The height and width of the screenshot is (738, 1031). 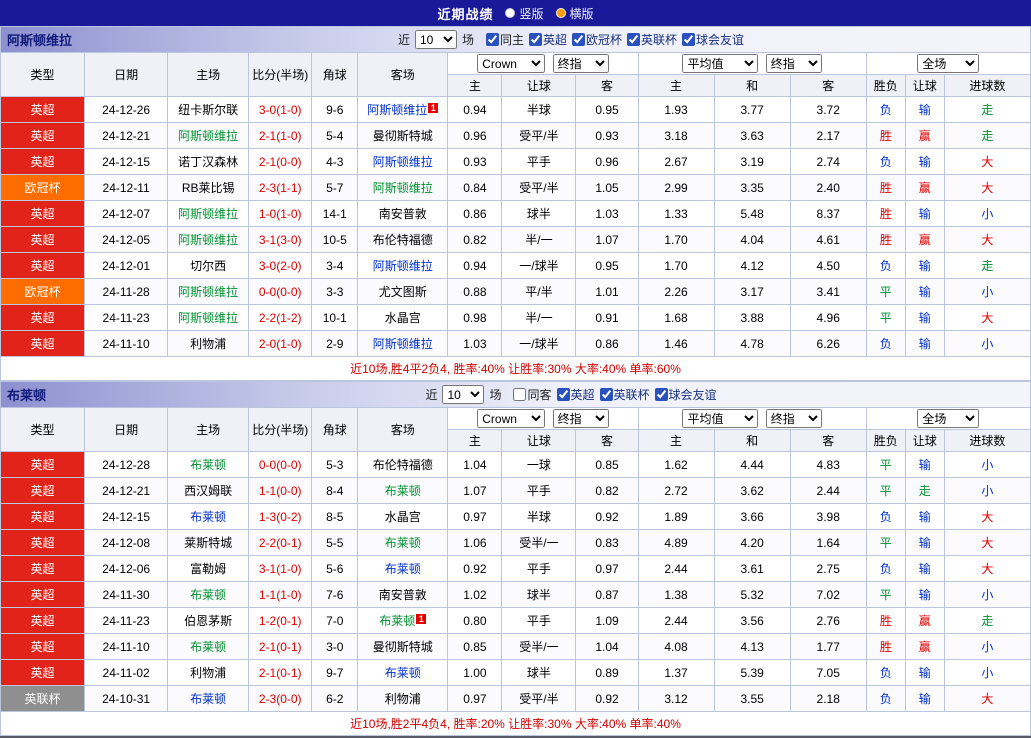 What do you see at coordinates (208, 187) in the screenshot?
I see `home-team: RB莱比锡` at bounding box center [208, 187].